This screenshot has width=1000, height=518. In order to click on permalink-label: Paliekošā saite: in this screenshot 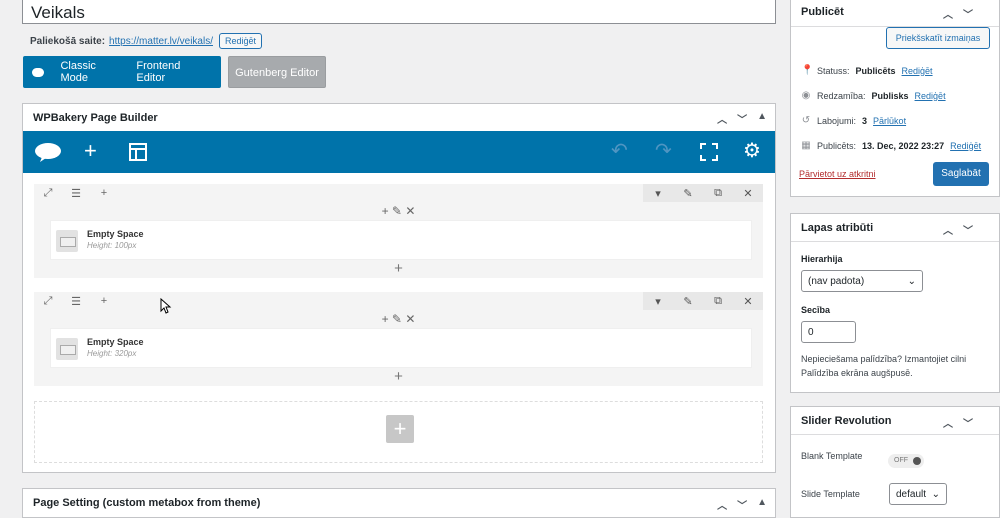, I will do `click(68, 41)`.